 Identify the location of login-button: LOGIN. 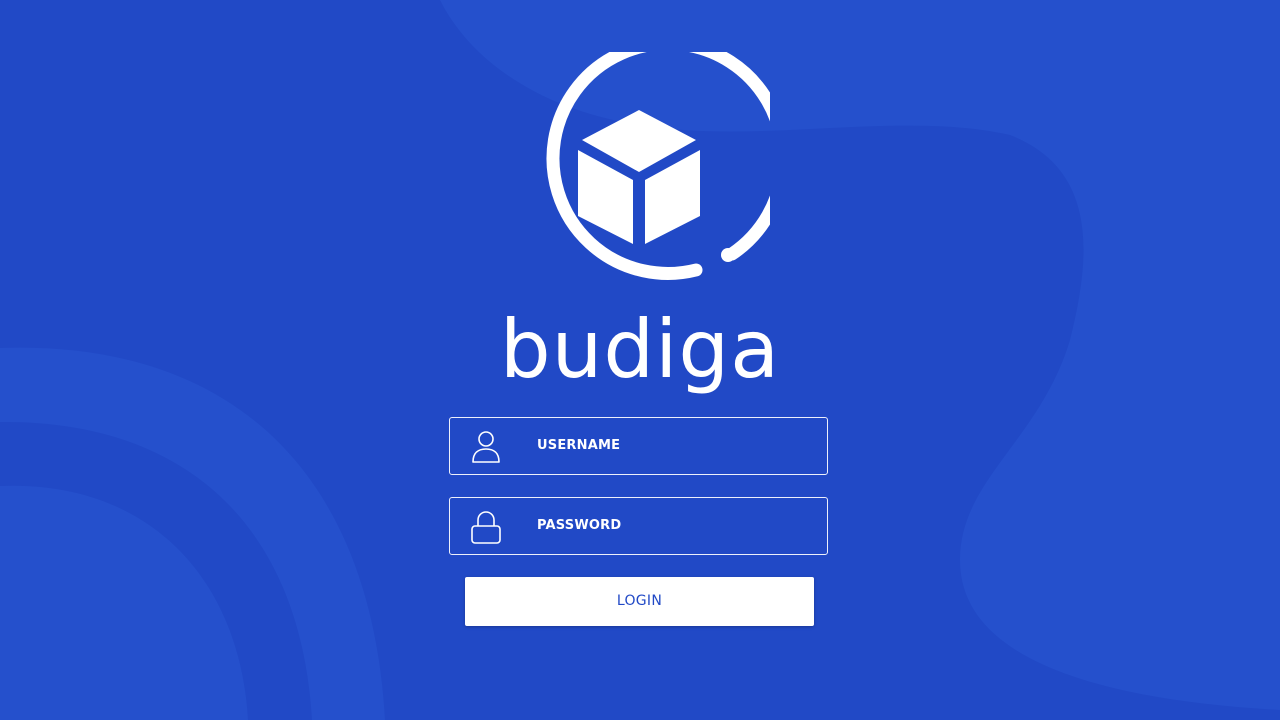
(639, 601).